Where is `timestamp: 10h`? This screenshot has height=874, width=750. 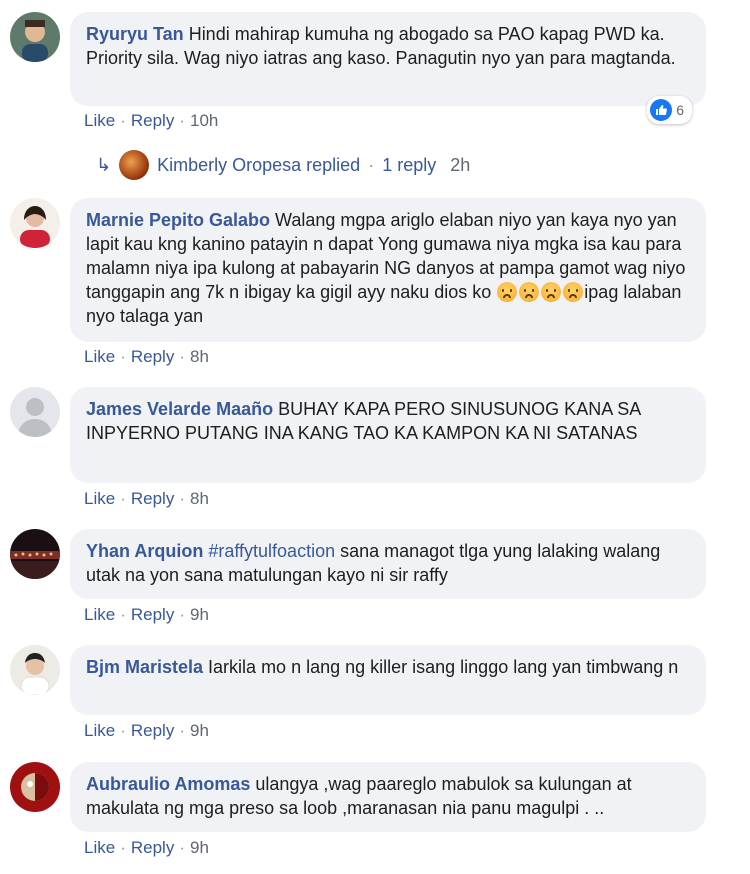 timestamp: 10h is located at coordinates (204, 120).